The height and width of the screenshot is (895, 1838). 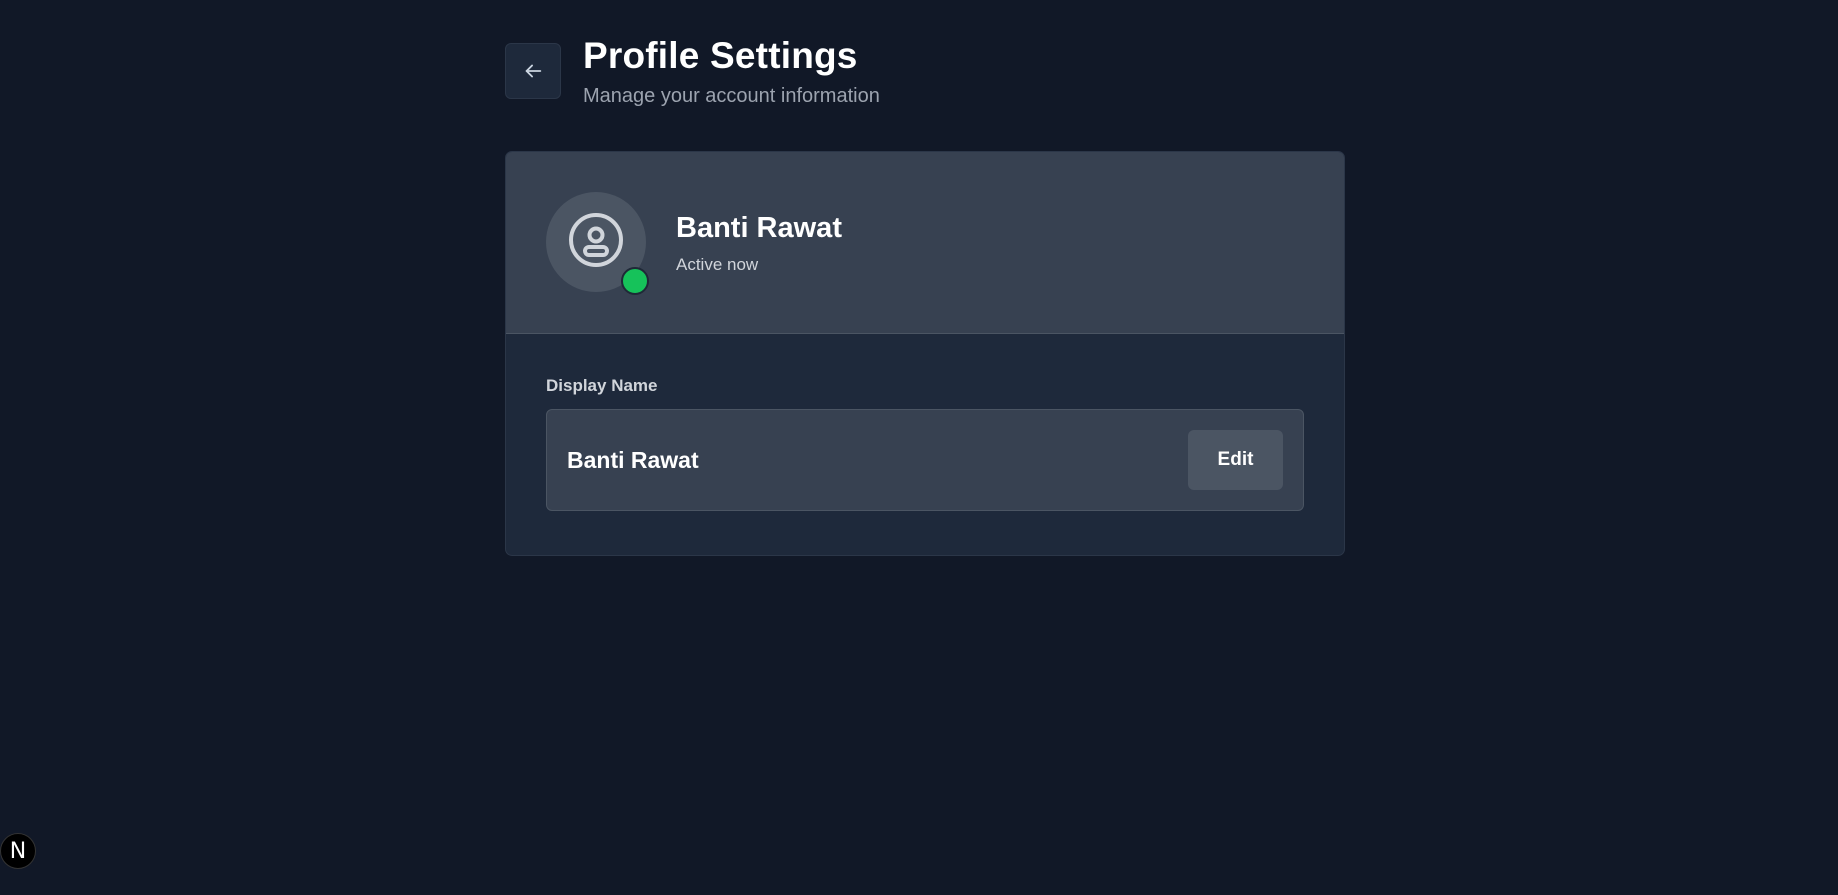 What do you see at coordinates (18, 851) in the screenshot?
I see `dev-tools-badge: N` at bounding box center [18, 851].